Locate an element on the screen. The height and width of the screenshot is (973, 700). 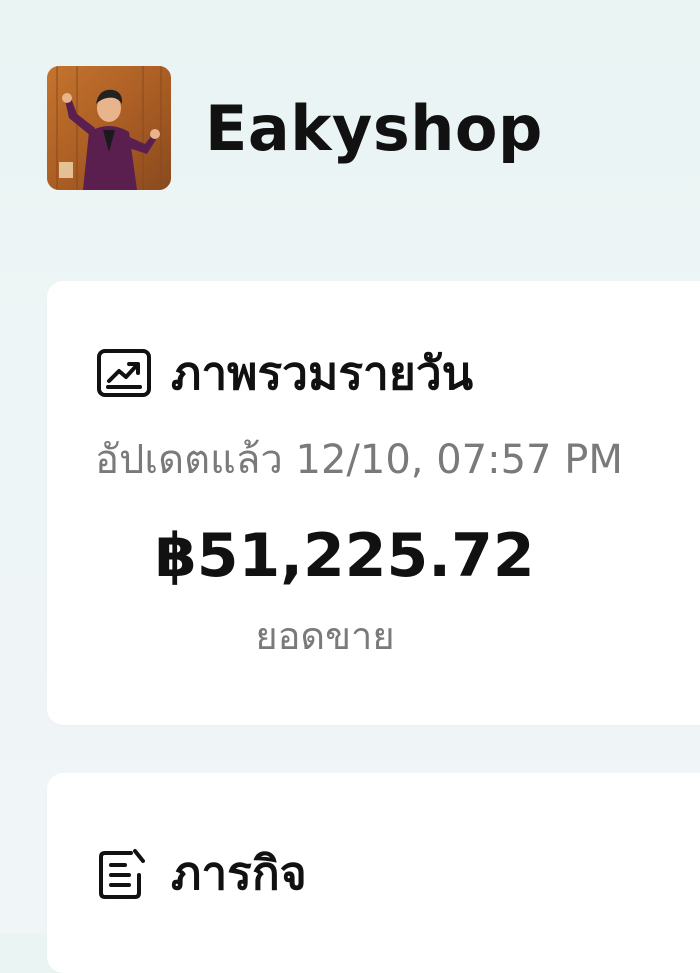
sales-label: ยอดขาย is located at coordinates (325, 636).